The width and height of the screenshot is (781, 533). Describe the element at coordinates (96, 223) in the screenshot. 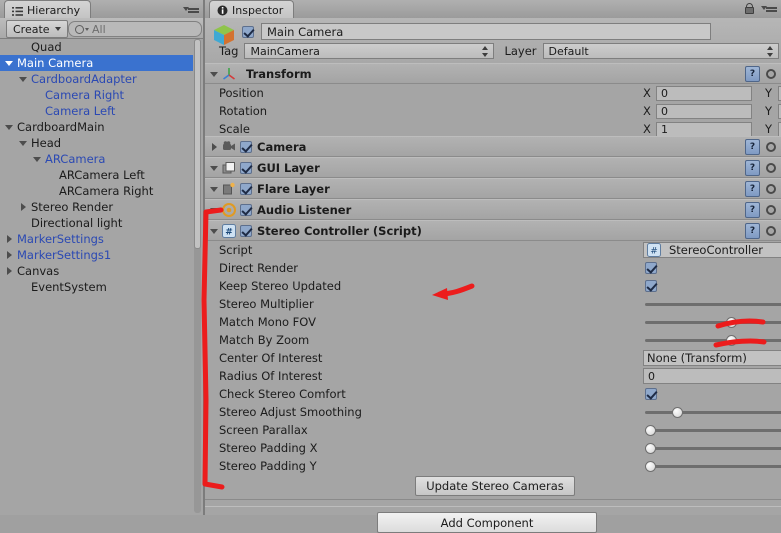

I see `hierarchy-item: Directional light` at that location.